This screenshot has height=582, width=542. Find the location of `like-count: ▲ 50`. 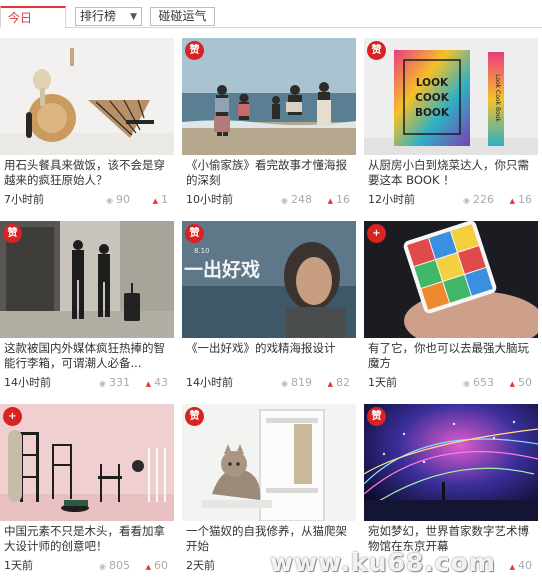

like-count: ▲ 50 is located at coordinates (521, 383).